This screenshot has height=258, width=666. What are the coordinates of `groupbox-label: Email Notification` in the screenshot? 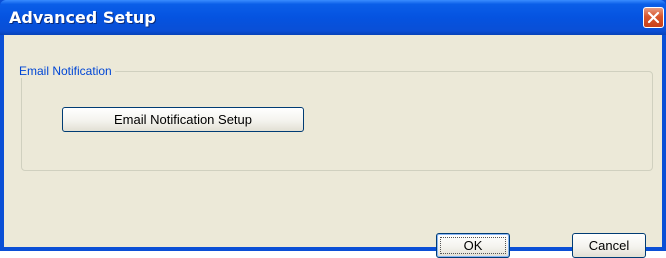 It's located at (65, 71).